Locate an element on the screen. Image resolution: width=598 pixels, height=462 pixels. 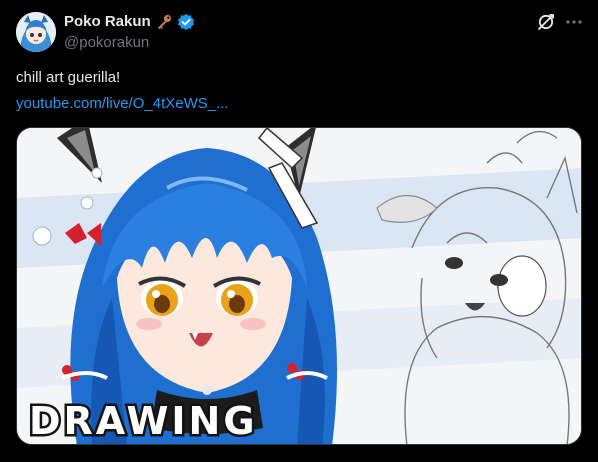
key-icon is located at coordinates (164, 22).